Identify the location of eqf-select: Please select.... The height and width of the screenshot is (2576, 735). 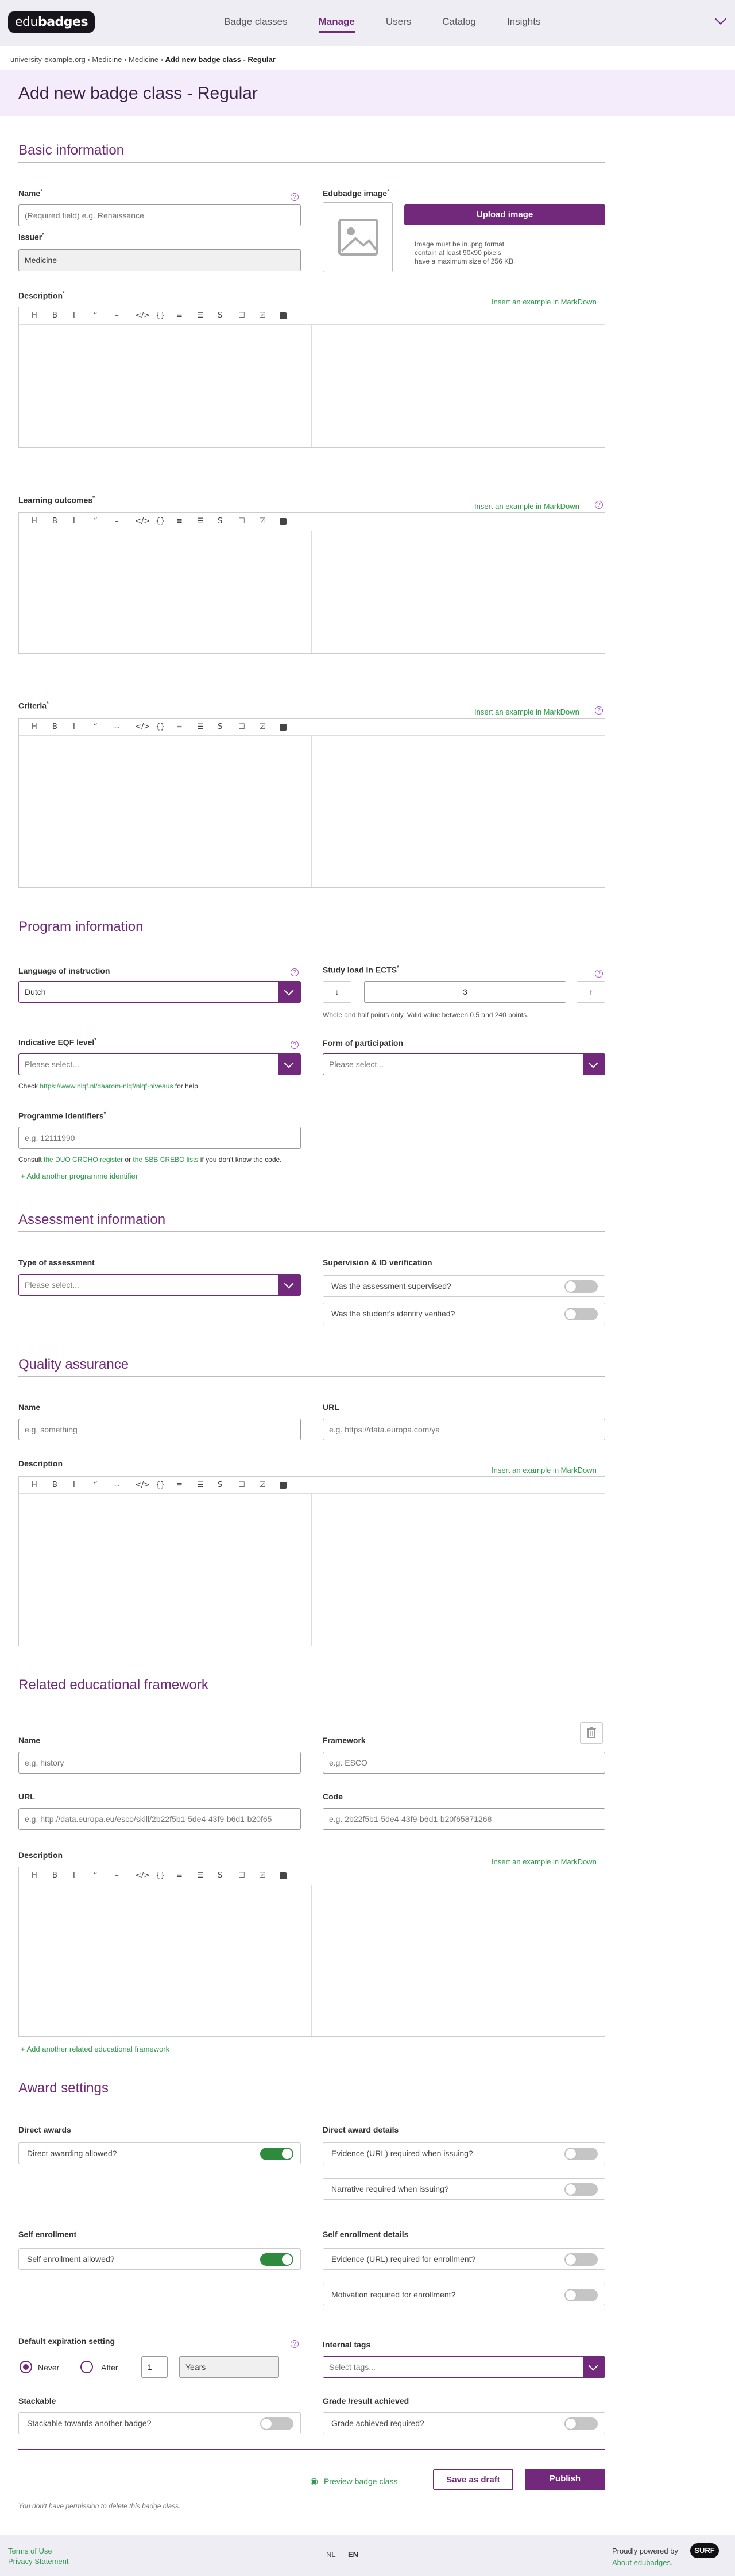
(159, 1064).